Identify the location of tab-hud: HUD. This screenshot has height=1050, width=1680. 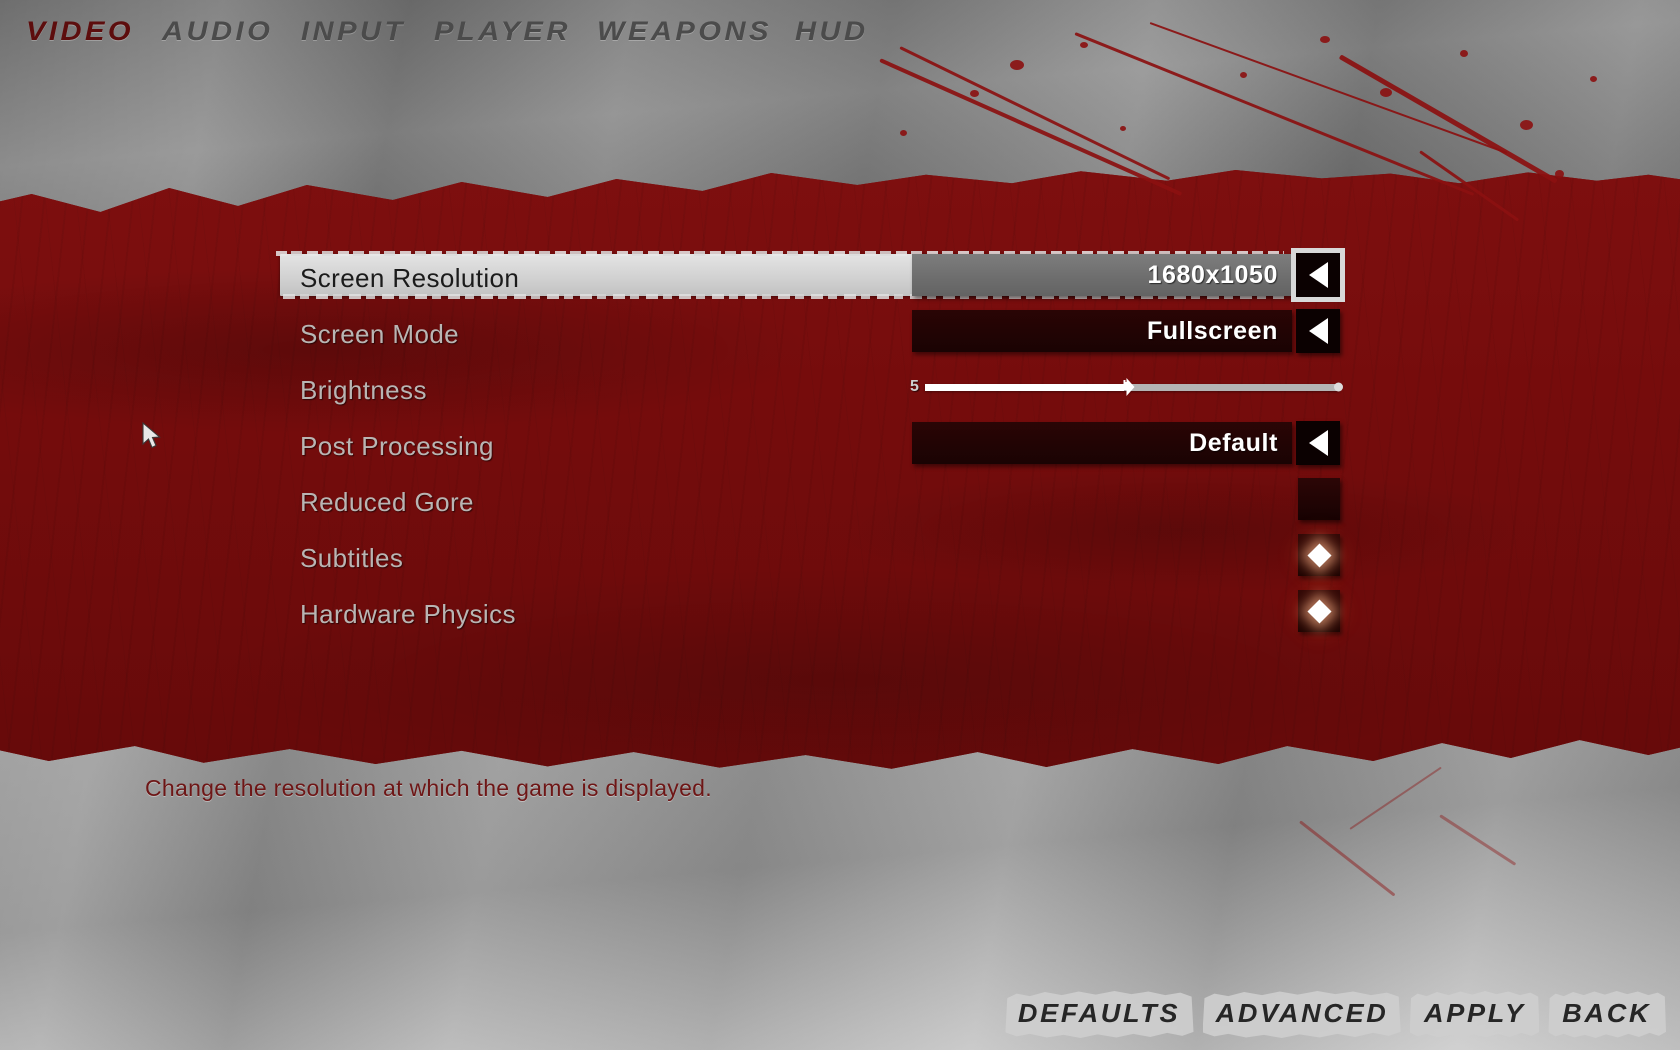
(832, 31).